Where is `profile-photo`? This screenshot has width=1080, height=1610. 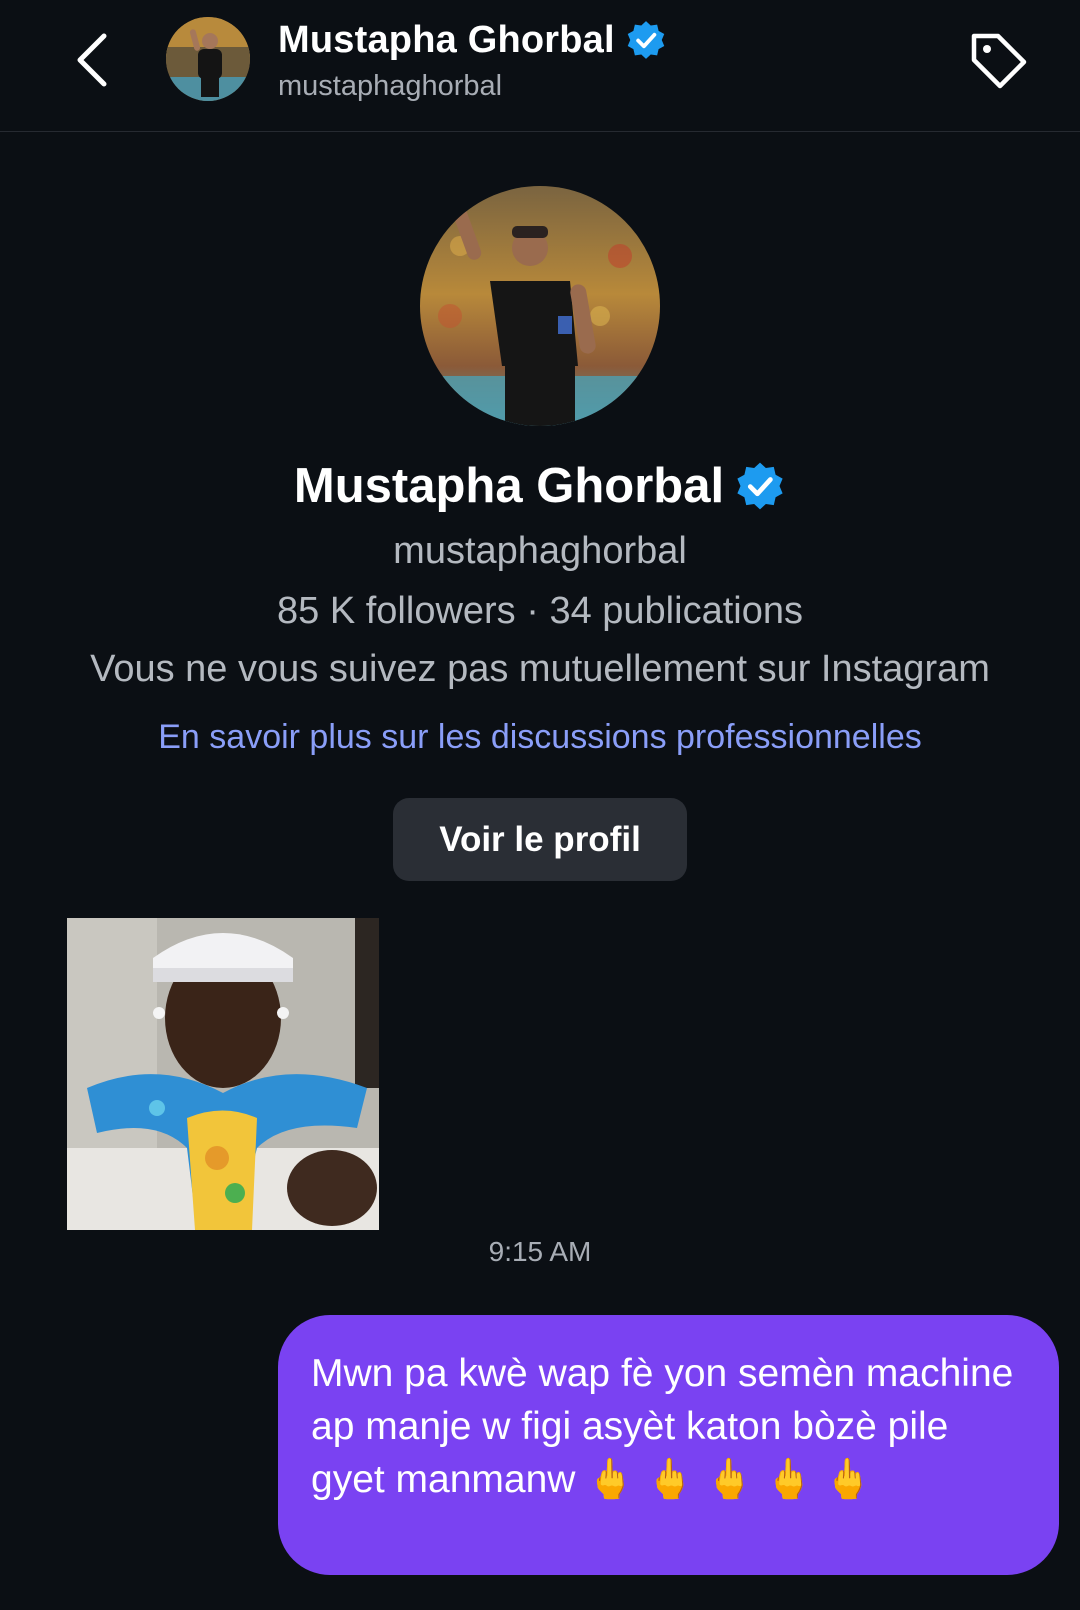 profile-photo is located at coordinates (540, 306).